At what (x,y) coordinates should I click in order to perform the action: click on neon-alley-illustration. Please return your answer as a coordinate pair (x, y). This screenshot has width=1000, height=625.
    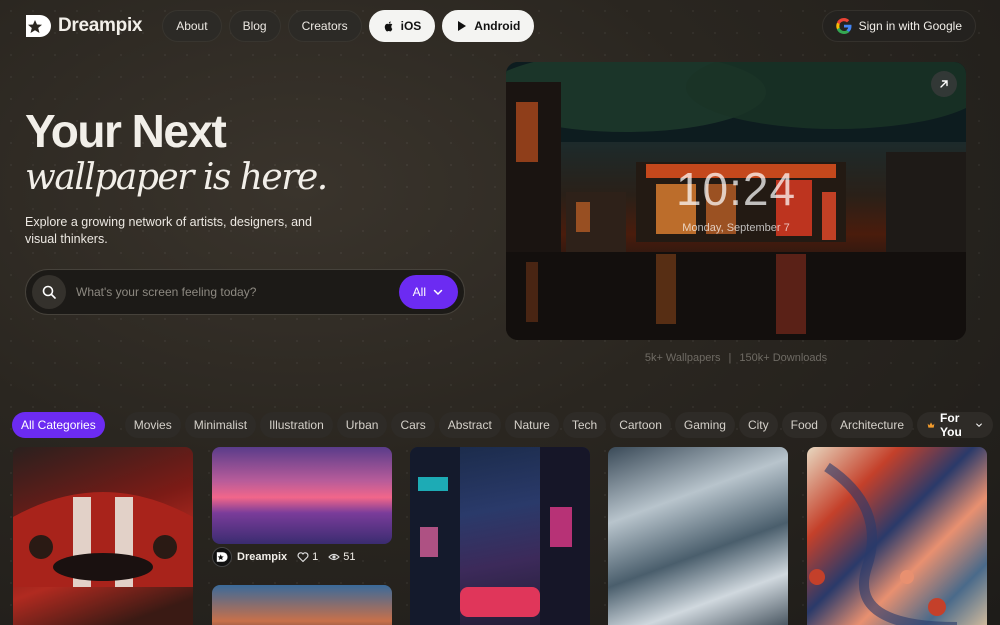
    Looking at the image, I should click on (500, 536).